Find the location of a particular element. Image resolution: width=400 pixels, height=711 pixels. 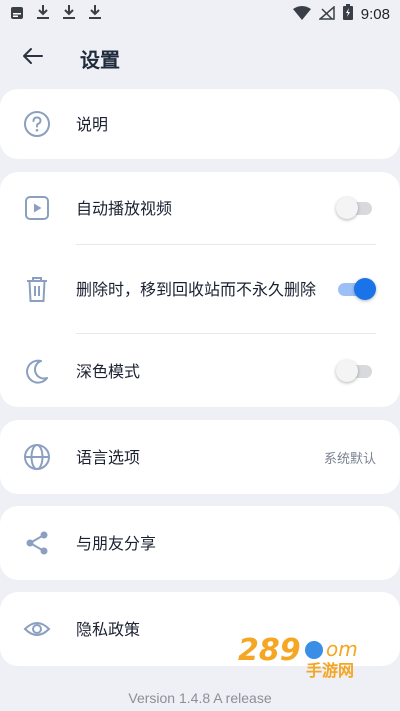

play-square-icon is located at coordinates (37, 208).